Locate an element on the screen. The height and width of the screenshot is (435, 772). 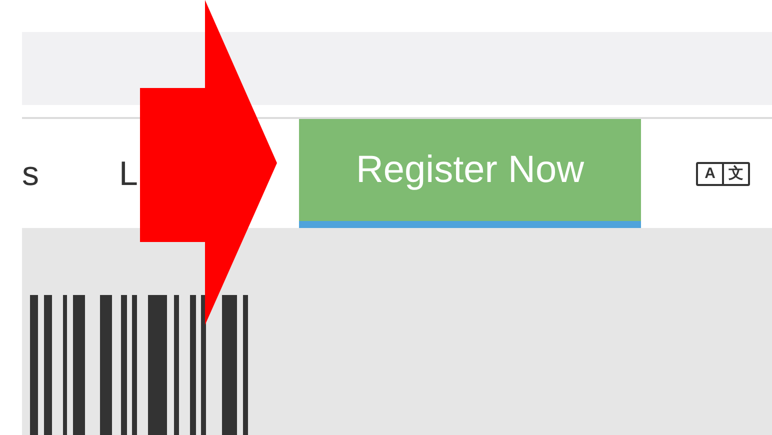
nav-link: s is located at coordinates (30, 173).